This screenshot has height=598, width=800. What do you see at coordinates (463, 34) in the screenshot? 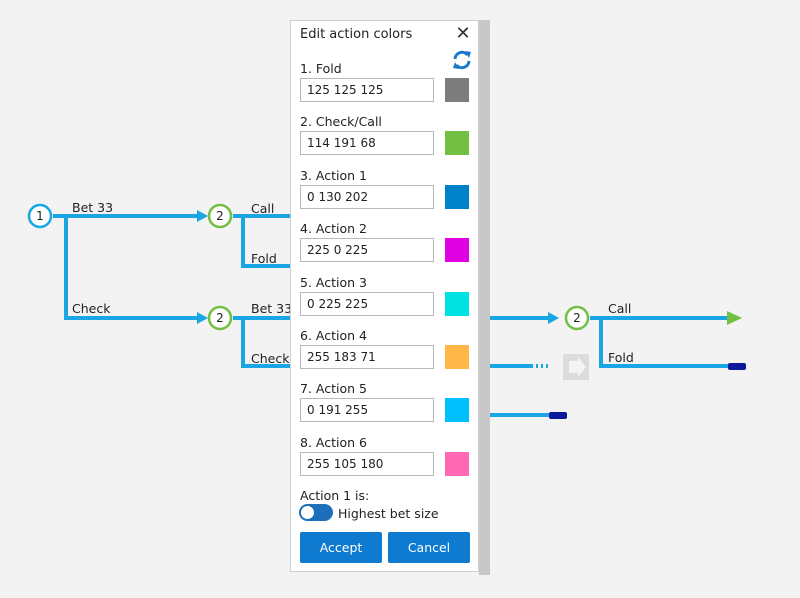
I see `close-icon: ✕` at bounding box center [463, 34].